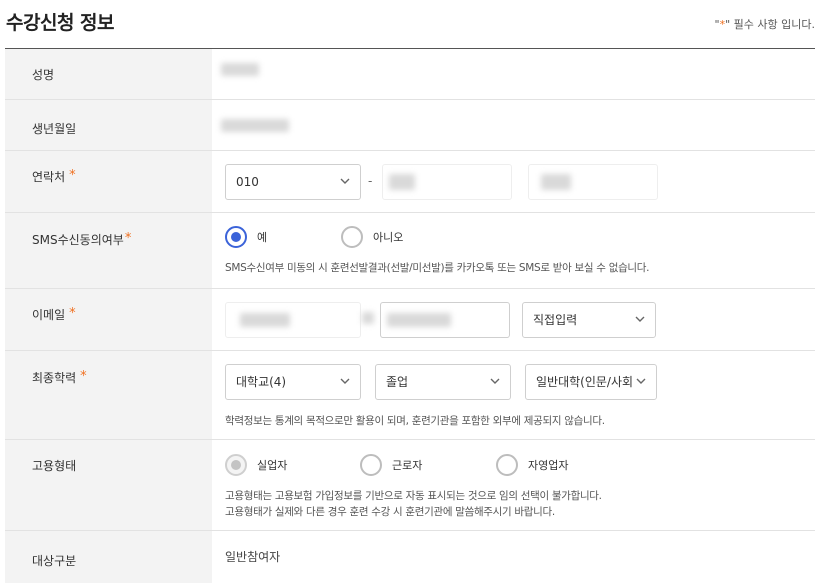 This screenshot has height=588, width=827. Describe the element at coordinates (108, 74) in the screenshot. I see `label-name: 성명` at that location.